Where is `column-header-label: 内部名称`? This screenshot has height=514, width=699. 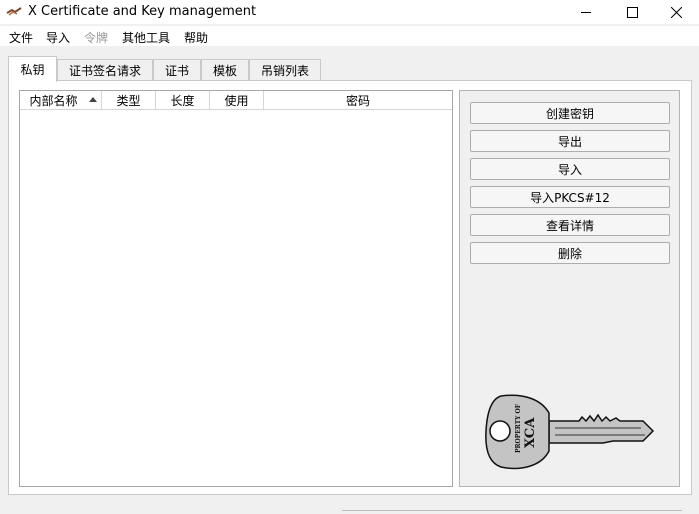 column-header-label: 内部名称 is located at coordinates (53, 100).